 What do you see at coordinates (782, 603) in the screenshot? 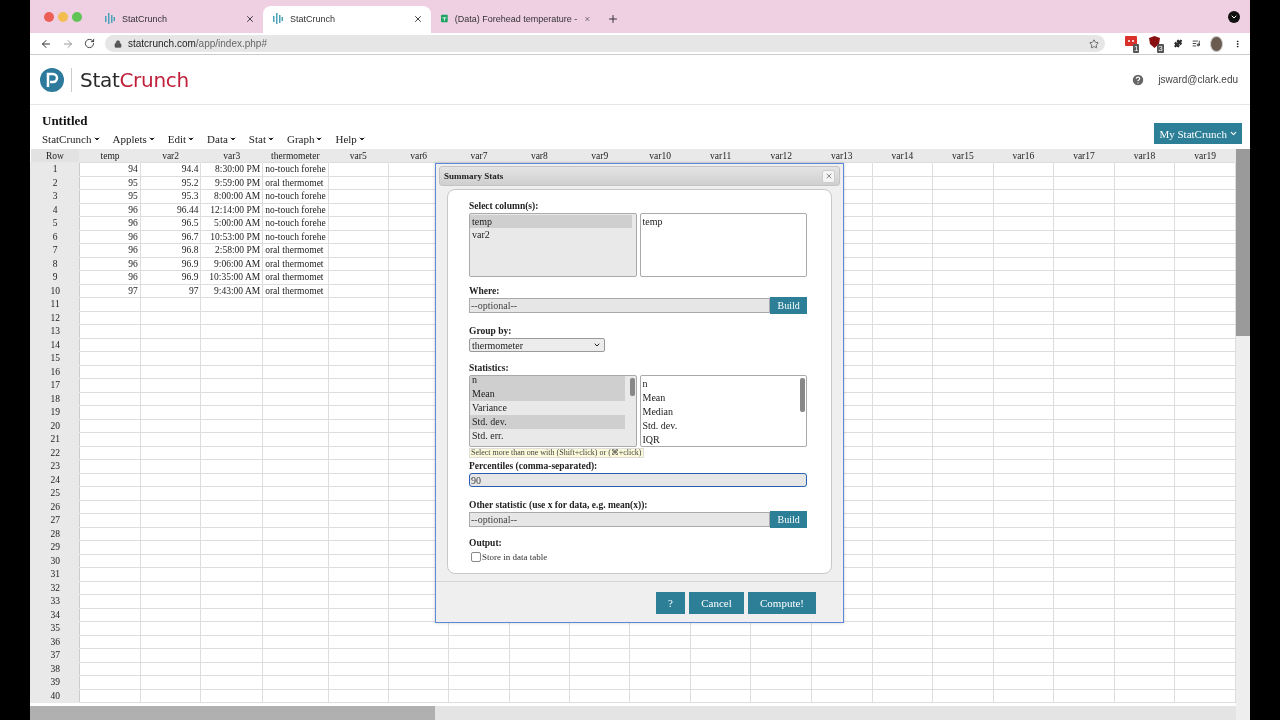
I see `dialog-button: Compute!` at bounding box center [782, 603].